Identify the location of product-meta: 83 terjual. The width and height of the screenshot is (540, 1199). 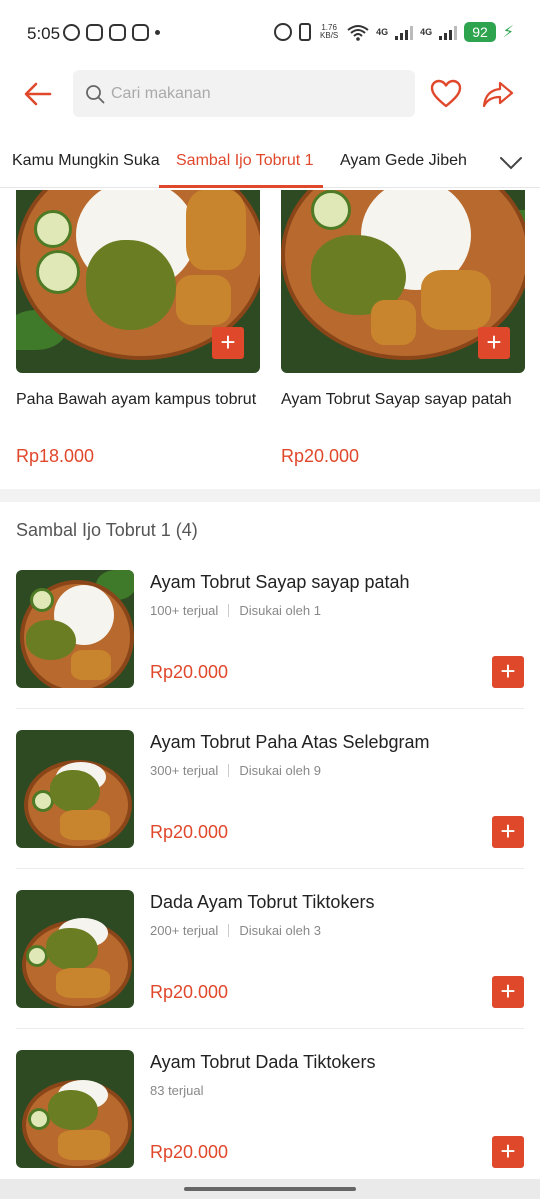
(176, 1090).